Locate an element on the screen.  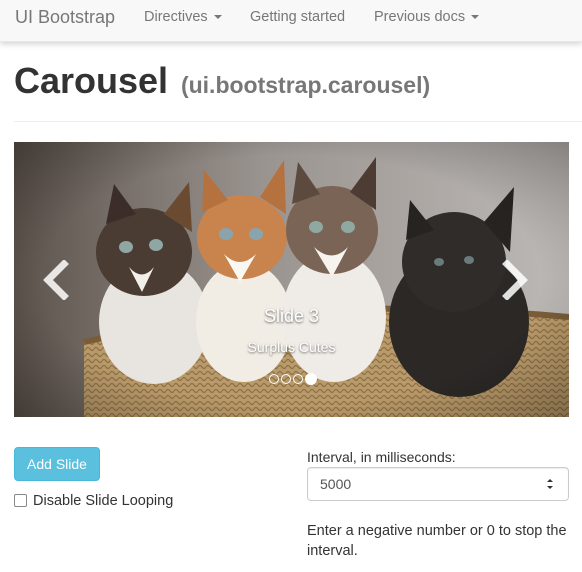
nav-item-directives: Directives is located at coordinates (183, 17).